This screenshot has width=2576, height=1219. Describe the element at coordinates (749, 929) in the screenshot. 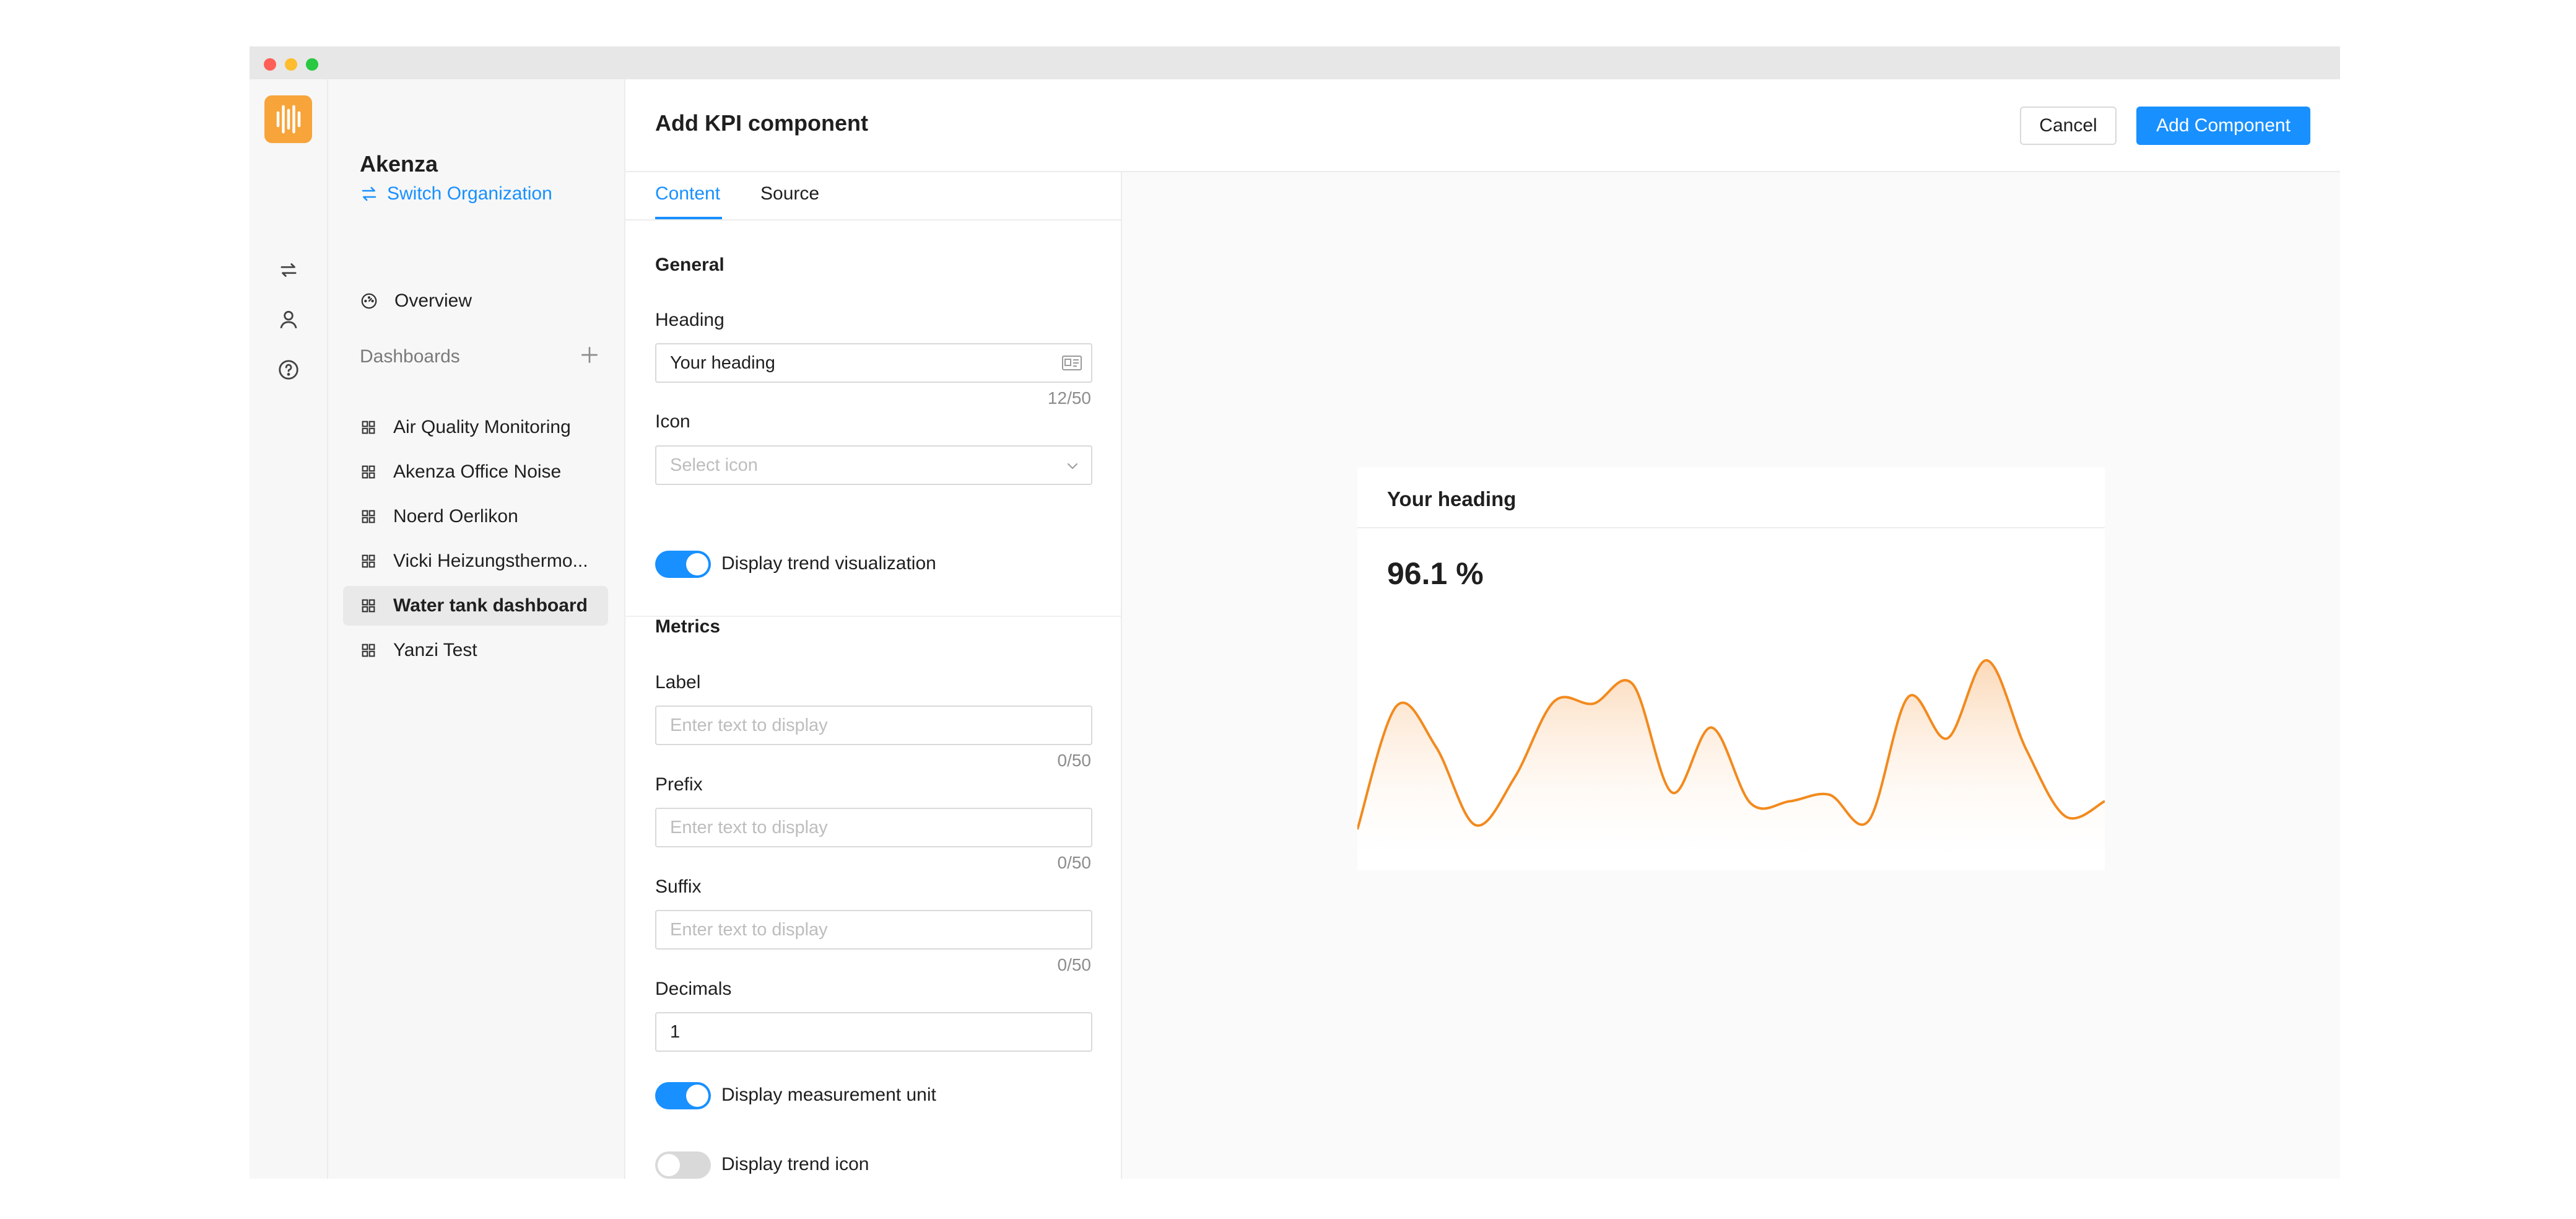

I see `suffix-input-placeholder: Enter text to display` at that location.